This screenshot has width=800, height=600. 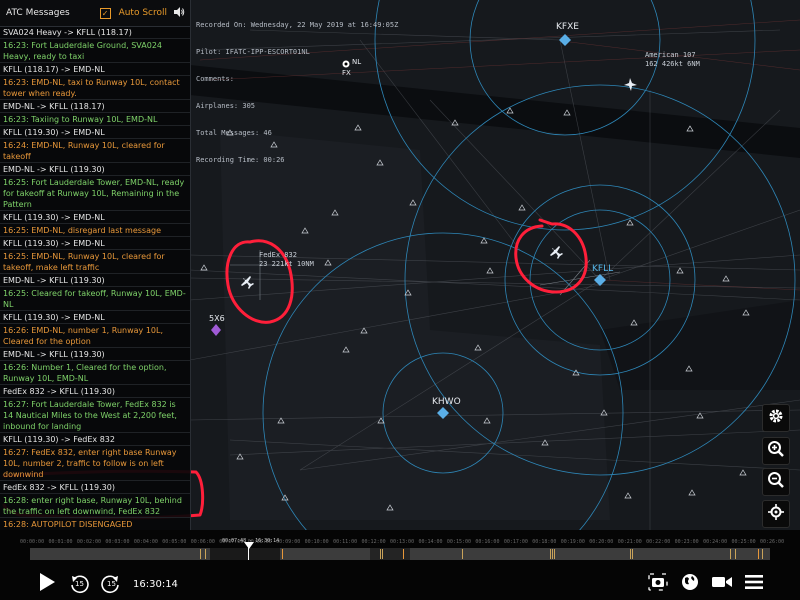 I want to click on gear-icon, so click(x=776, y=418).